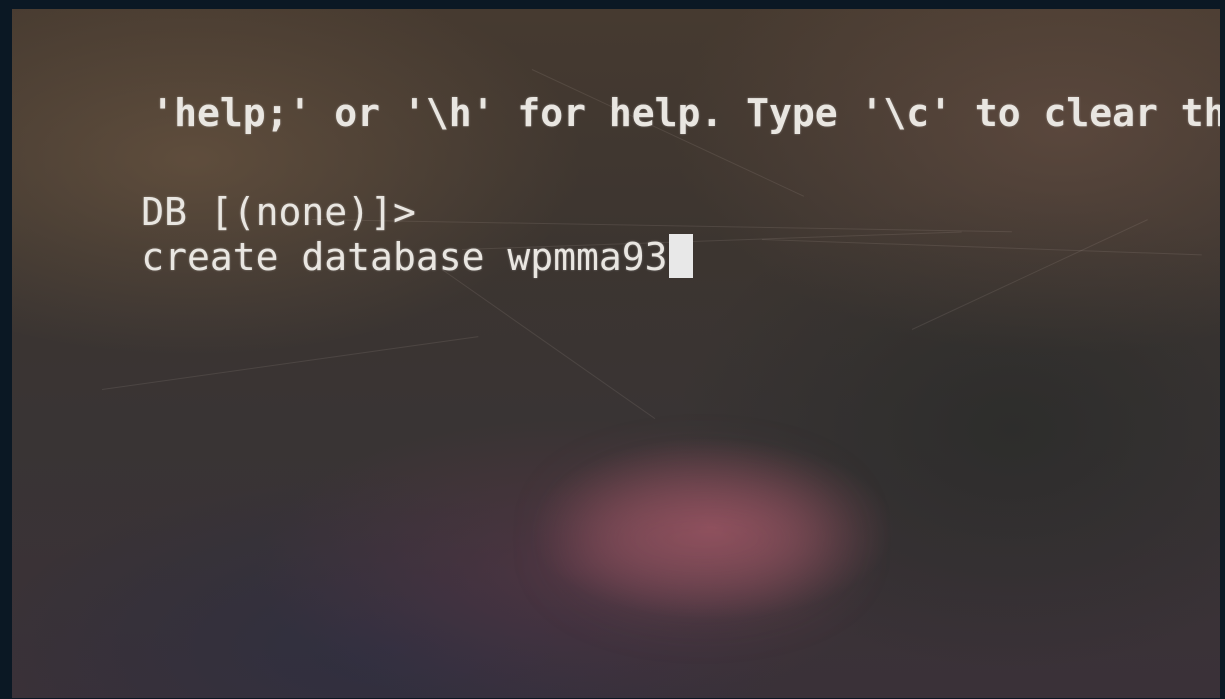 This screenshot has height=699, width=1225. I want to click on screen-glare, so click(702, 539).